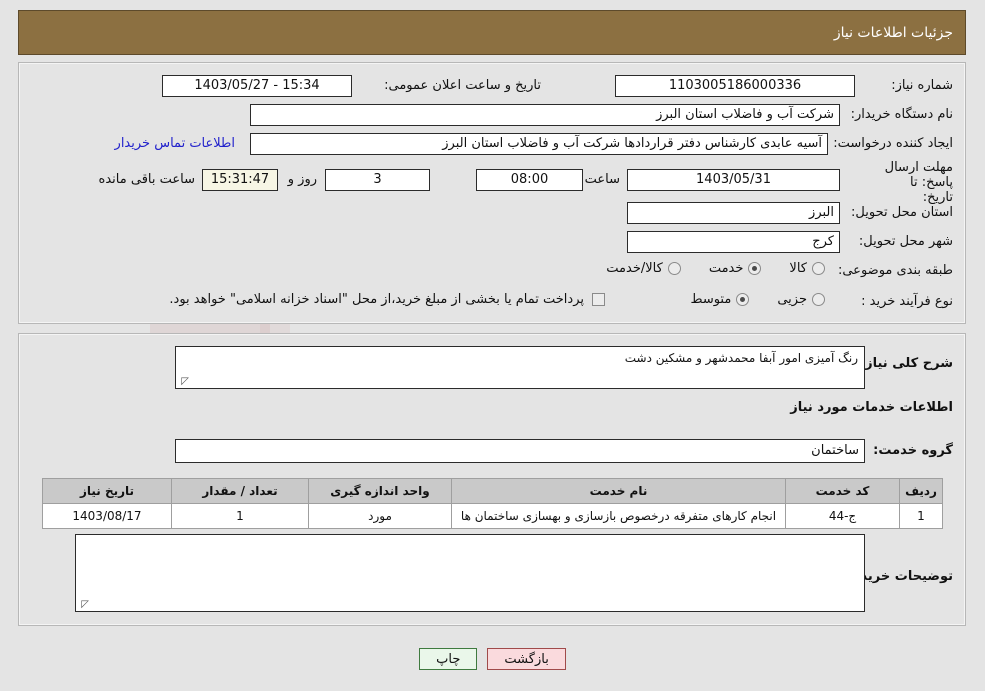 The height and width of the screenshot is (691, 985). Describe the element at coordinates (377, 180) in the screenshot. I see `remaining-days-field: 3` at that location.